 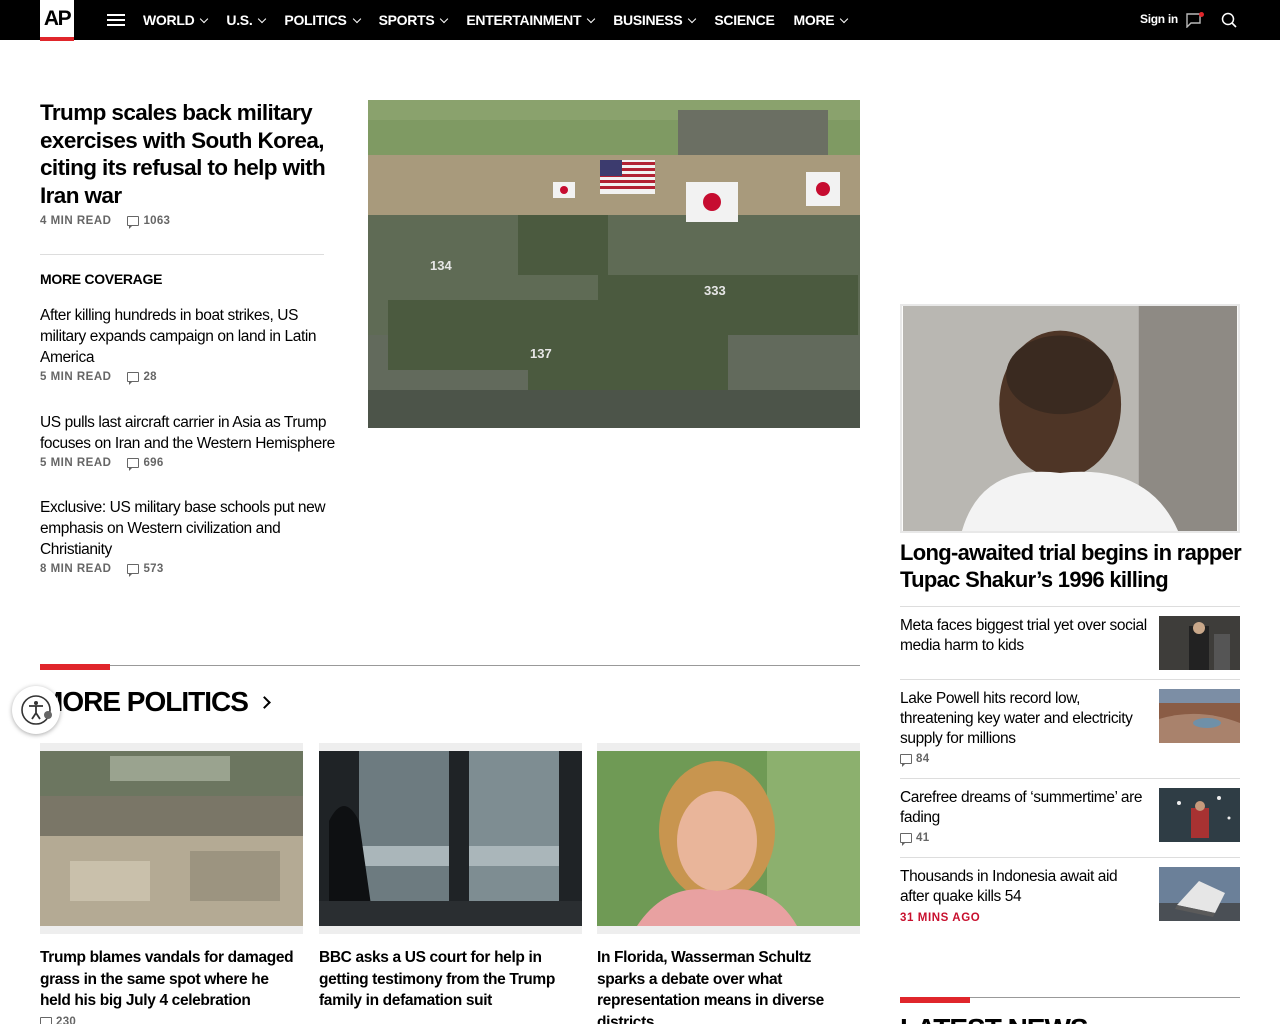 I want to click on comment-number: 41, so click(x=923, y=838).